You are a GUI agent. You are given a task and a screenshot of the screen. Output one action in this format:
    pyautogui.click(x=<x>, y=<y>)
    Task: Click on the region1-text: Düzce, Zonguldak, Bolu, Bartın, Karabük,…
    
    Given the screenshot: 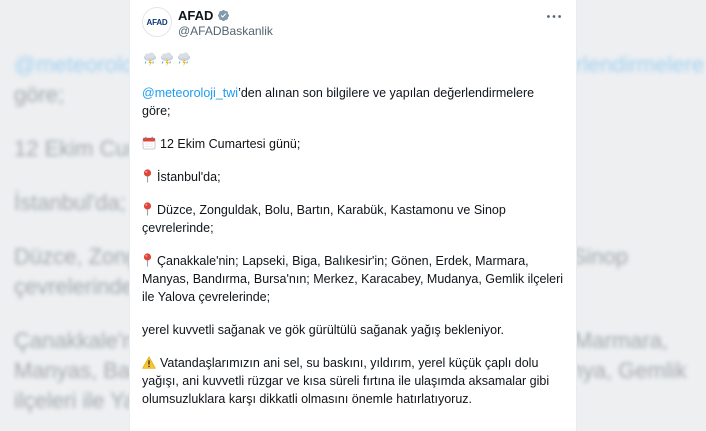 What is the action you would take?
    pyautogui.click(x=324, y=219)
    